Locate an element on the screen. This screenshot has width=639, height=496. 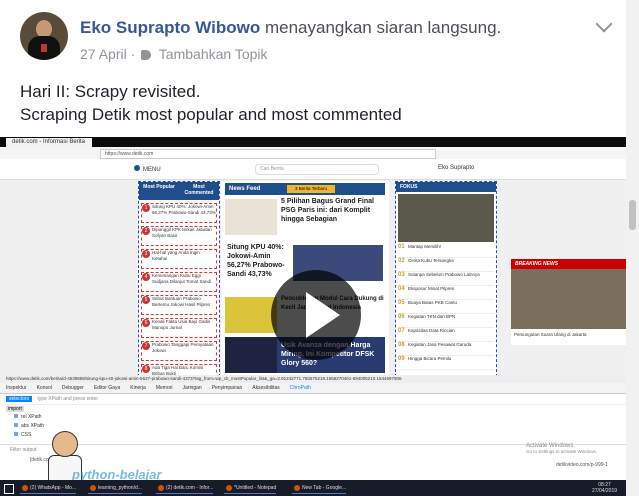
tag-icon is located at coordinates (146, 55).